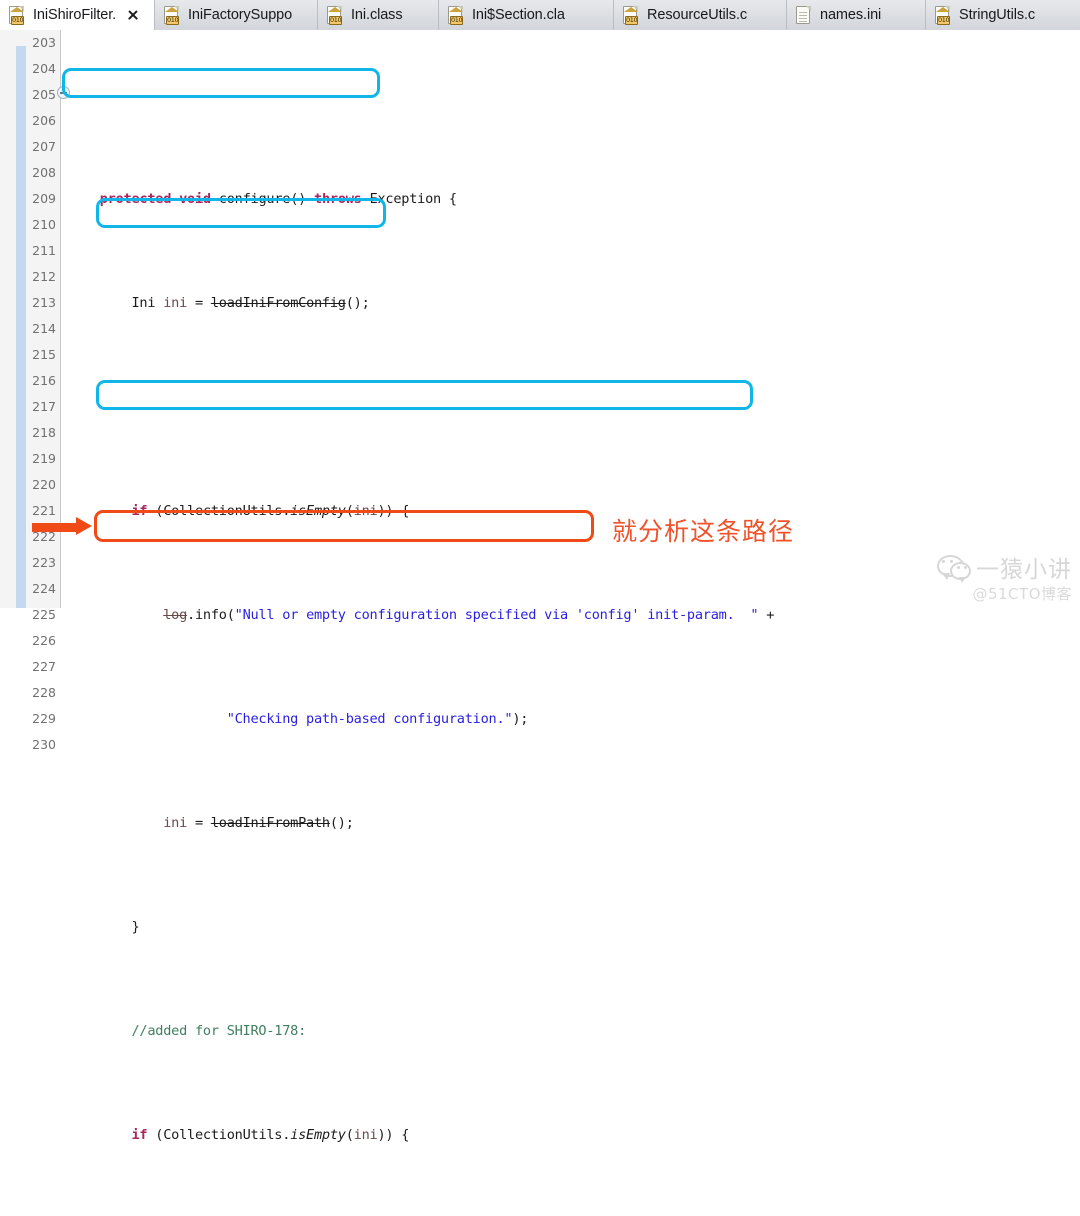 The image size is (1080, 1216). Describe the element at coordinates (703, 531) in the screenshot. I see `annotation-note: 就分析这条路径` at that location.